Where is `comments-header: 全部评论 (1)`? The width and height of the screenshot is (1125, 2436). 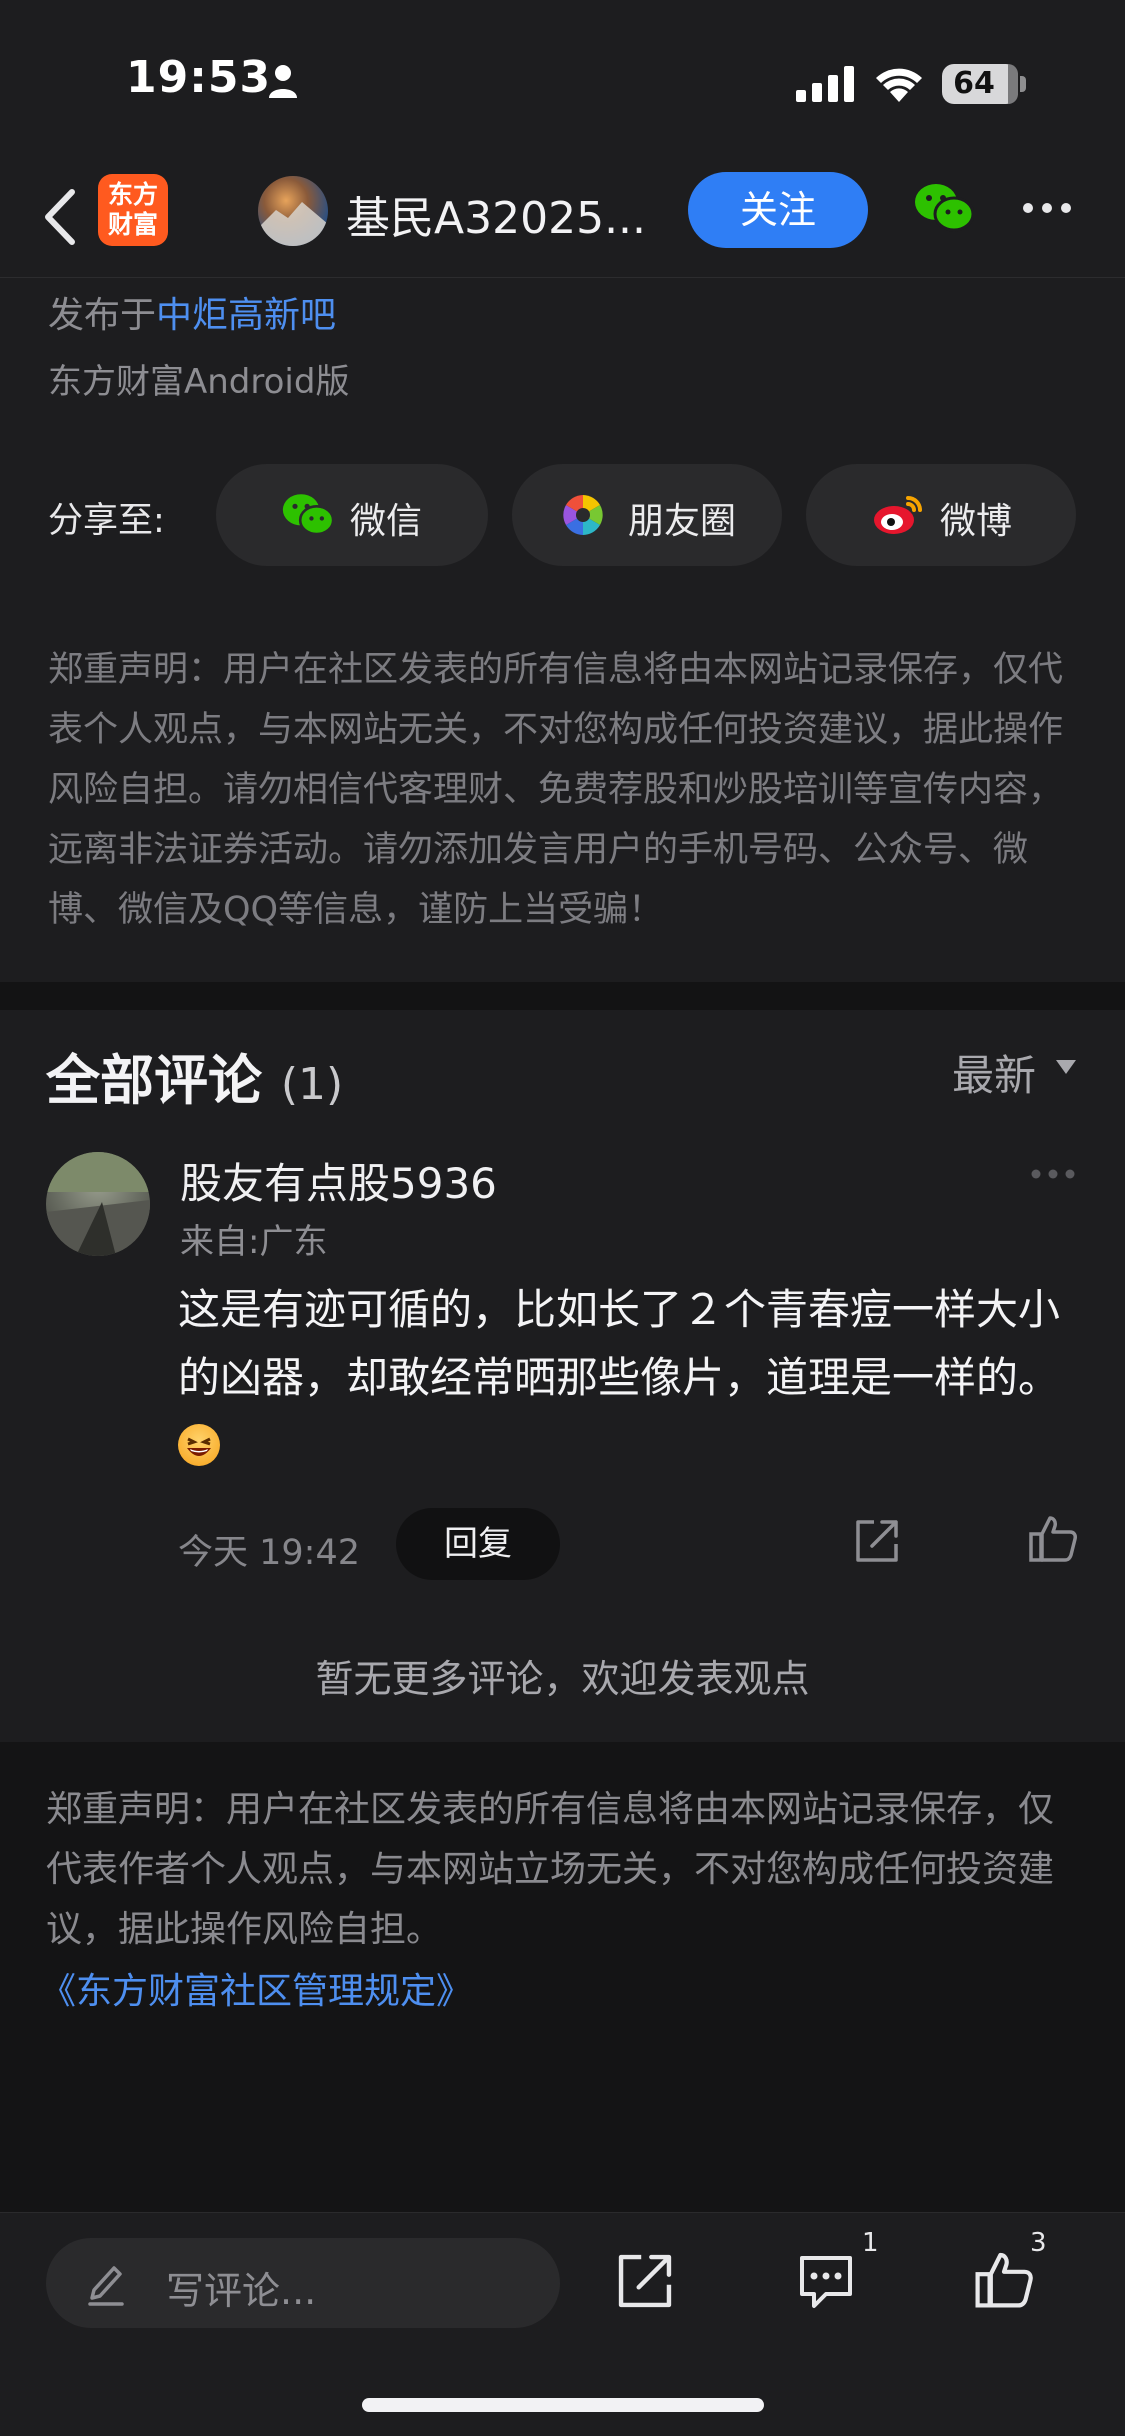 comments-header: 全部评论 (1) is located at coordinates (194, 1075).